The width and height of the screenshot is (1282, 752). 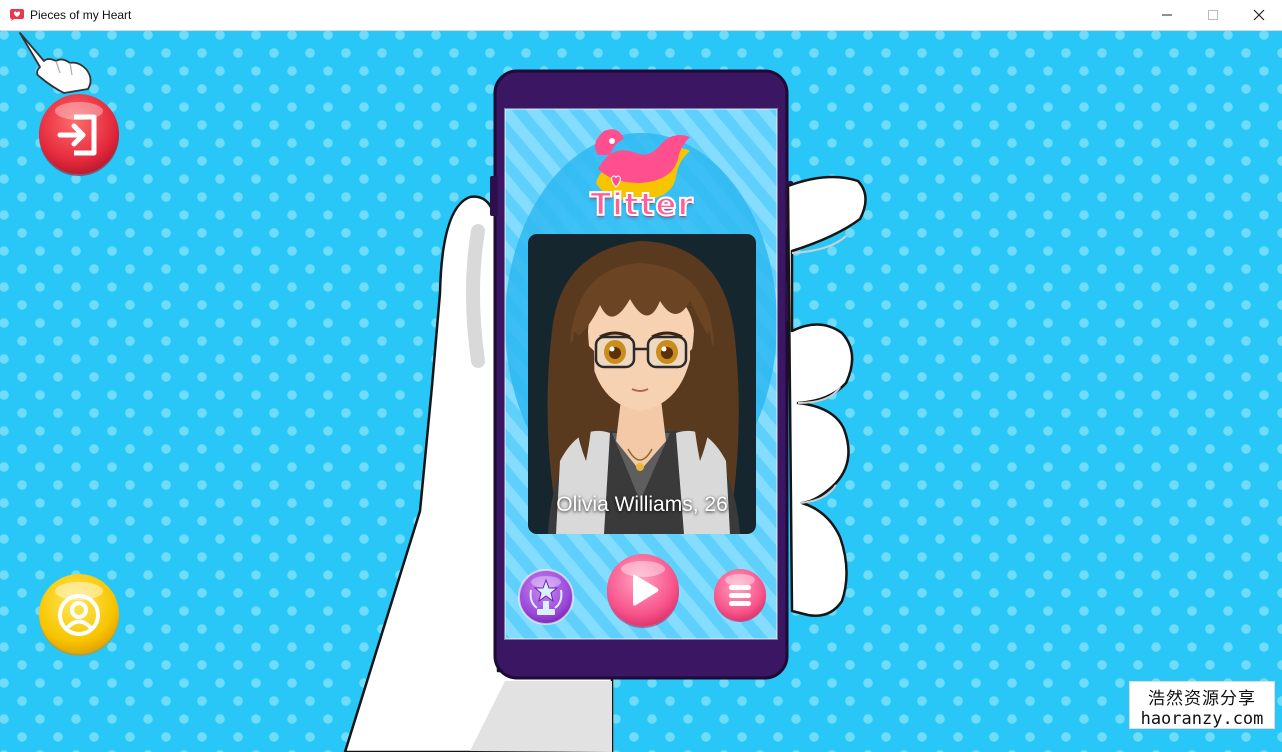 What do you see at coordinates (1202, 719) in the screenshot?
I see `watermark-line2: haoranzy.com` at bounding box center [1202, 719].